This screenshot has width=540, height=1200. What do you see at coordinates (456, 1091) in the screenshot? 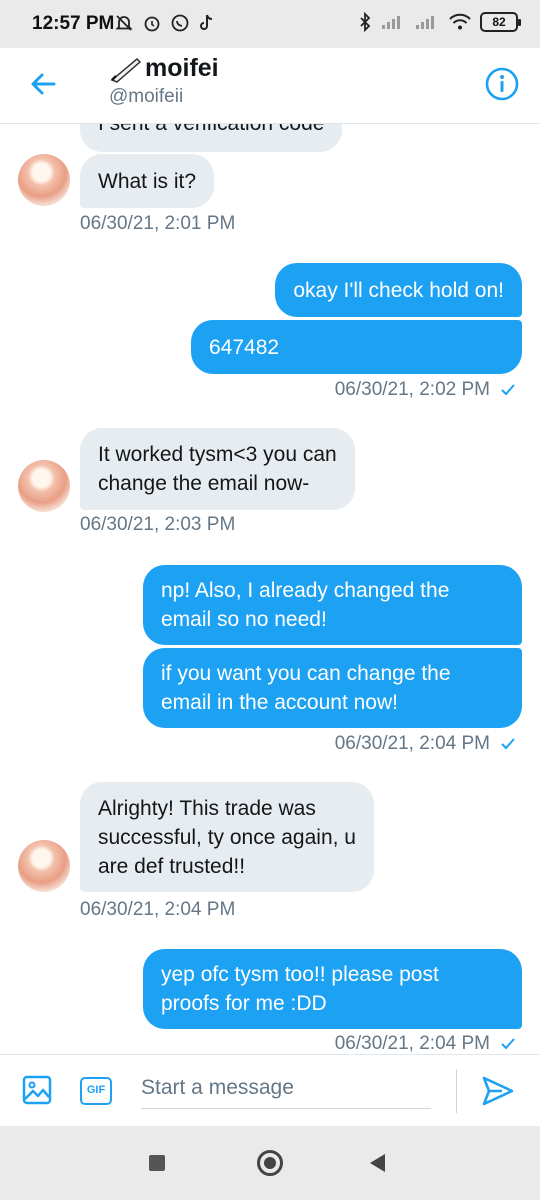
I see `composer-divider` at bounding box center [456, 1091].